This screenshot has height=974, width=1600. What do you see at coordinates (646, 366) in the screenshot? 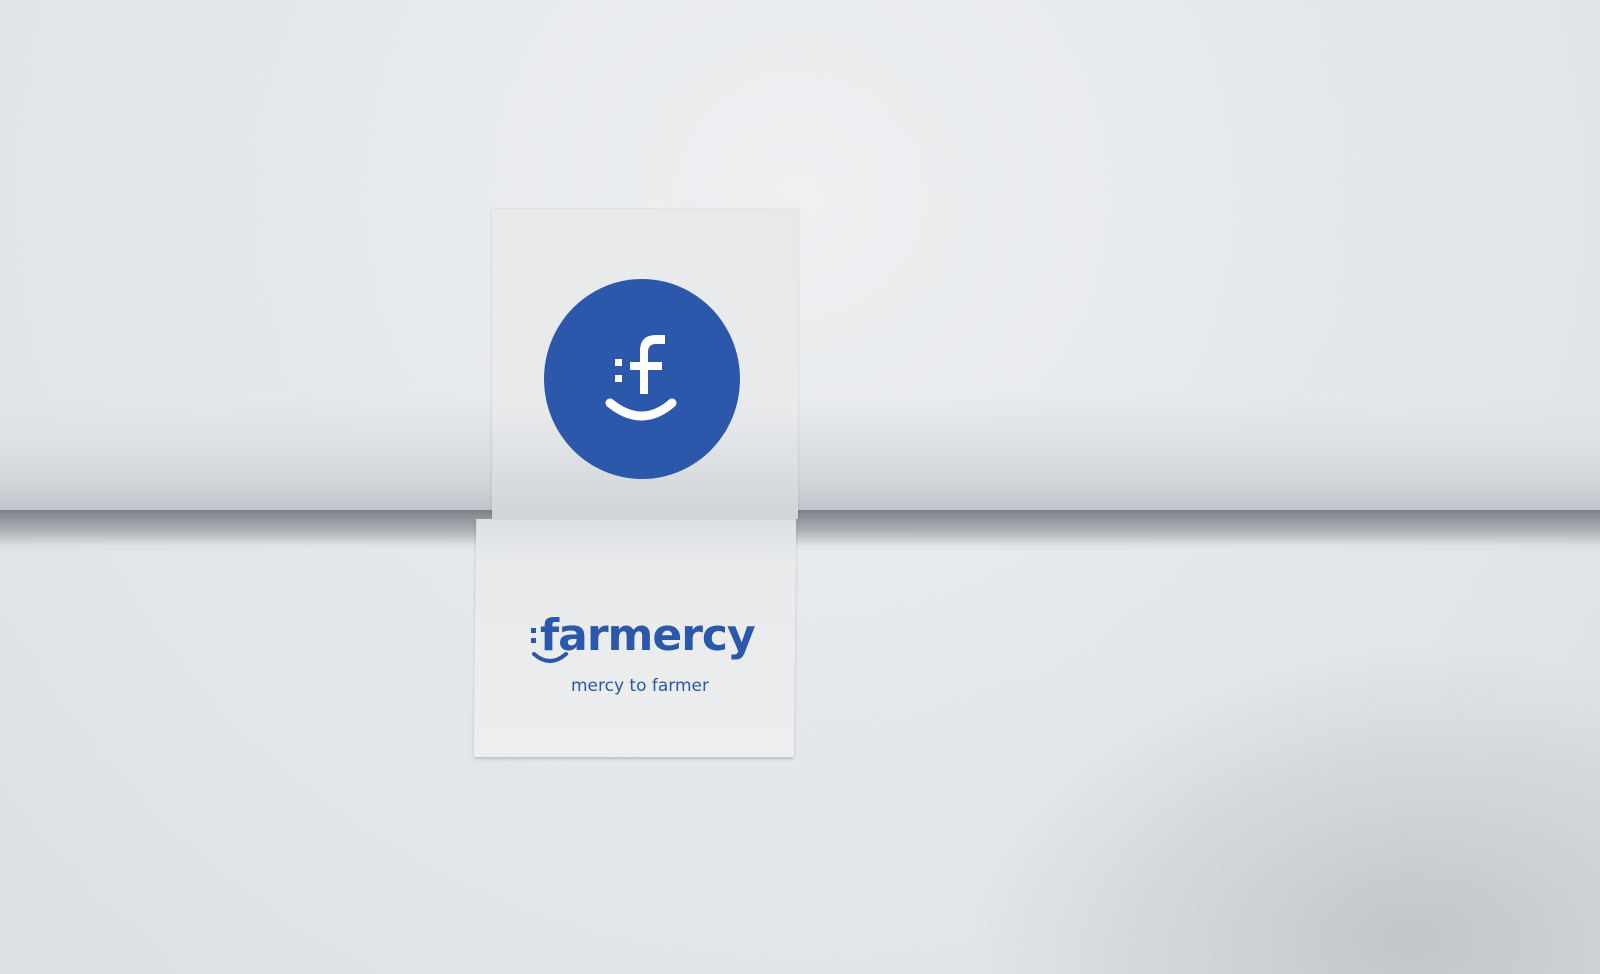
I see `logo-f-crossbar` at bounding box center [646, 366].